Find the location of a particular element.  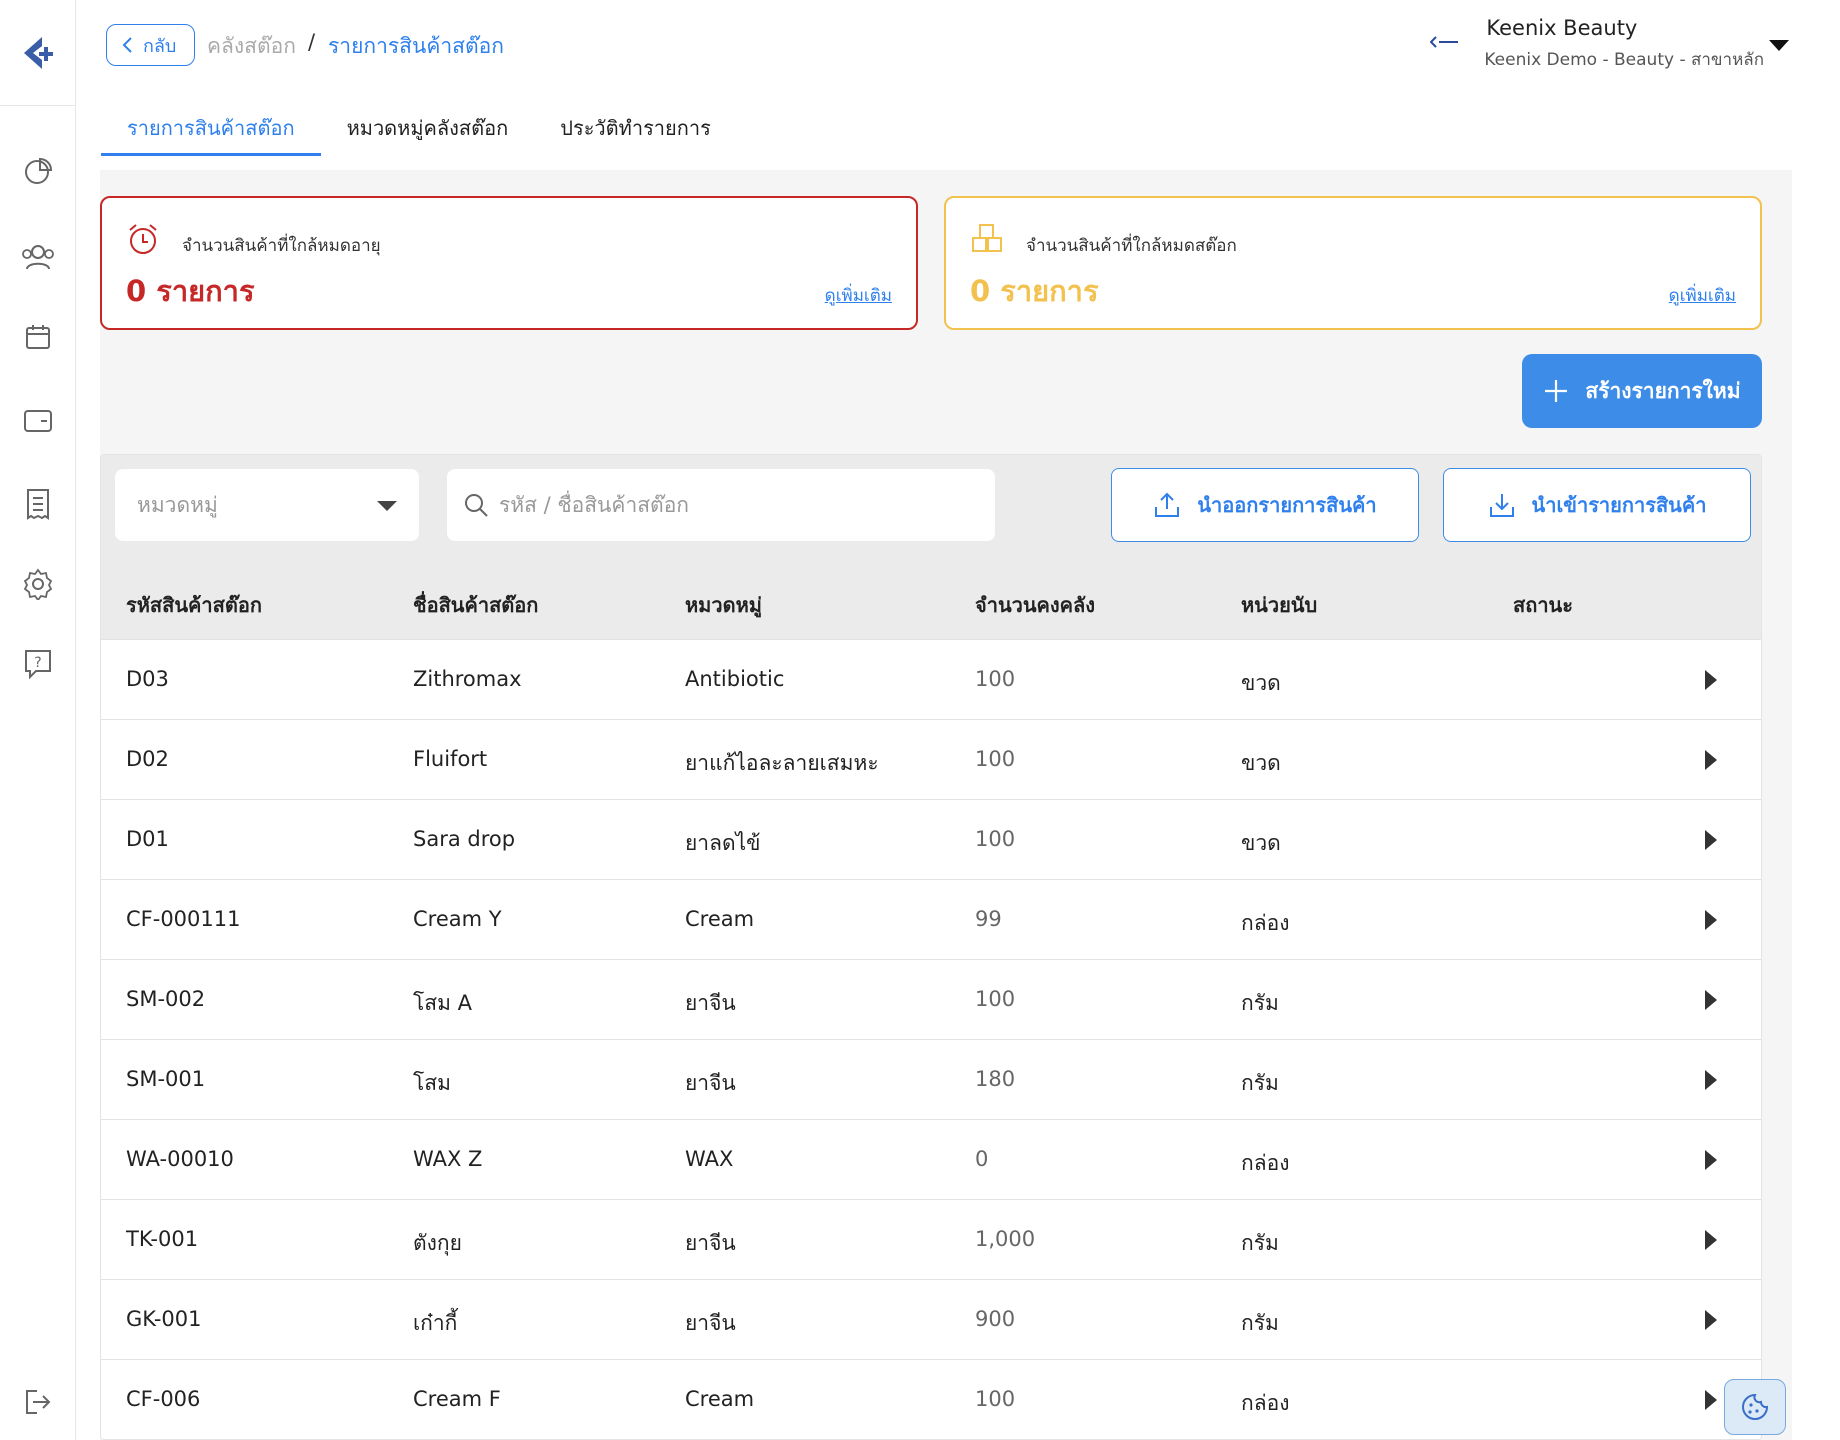

app-logo is located at coordinates (38, 53).